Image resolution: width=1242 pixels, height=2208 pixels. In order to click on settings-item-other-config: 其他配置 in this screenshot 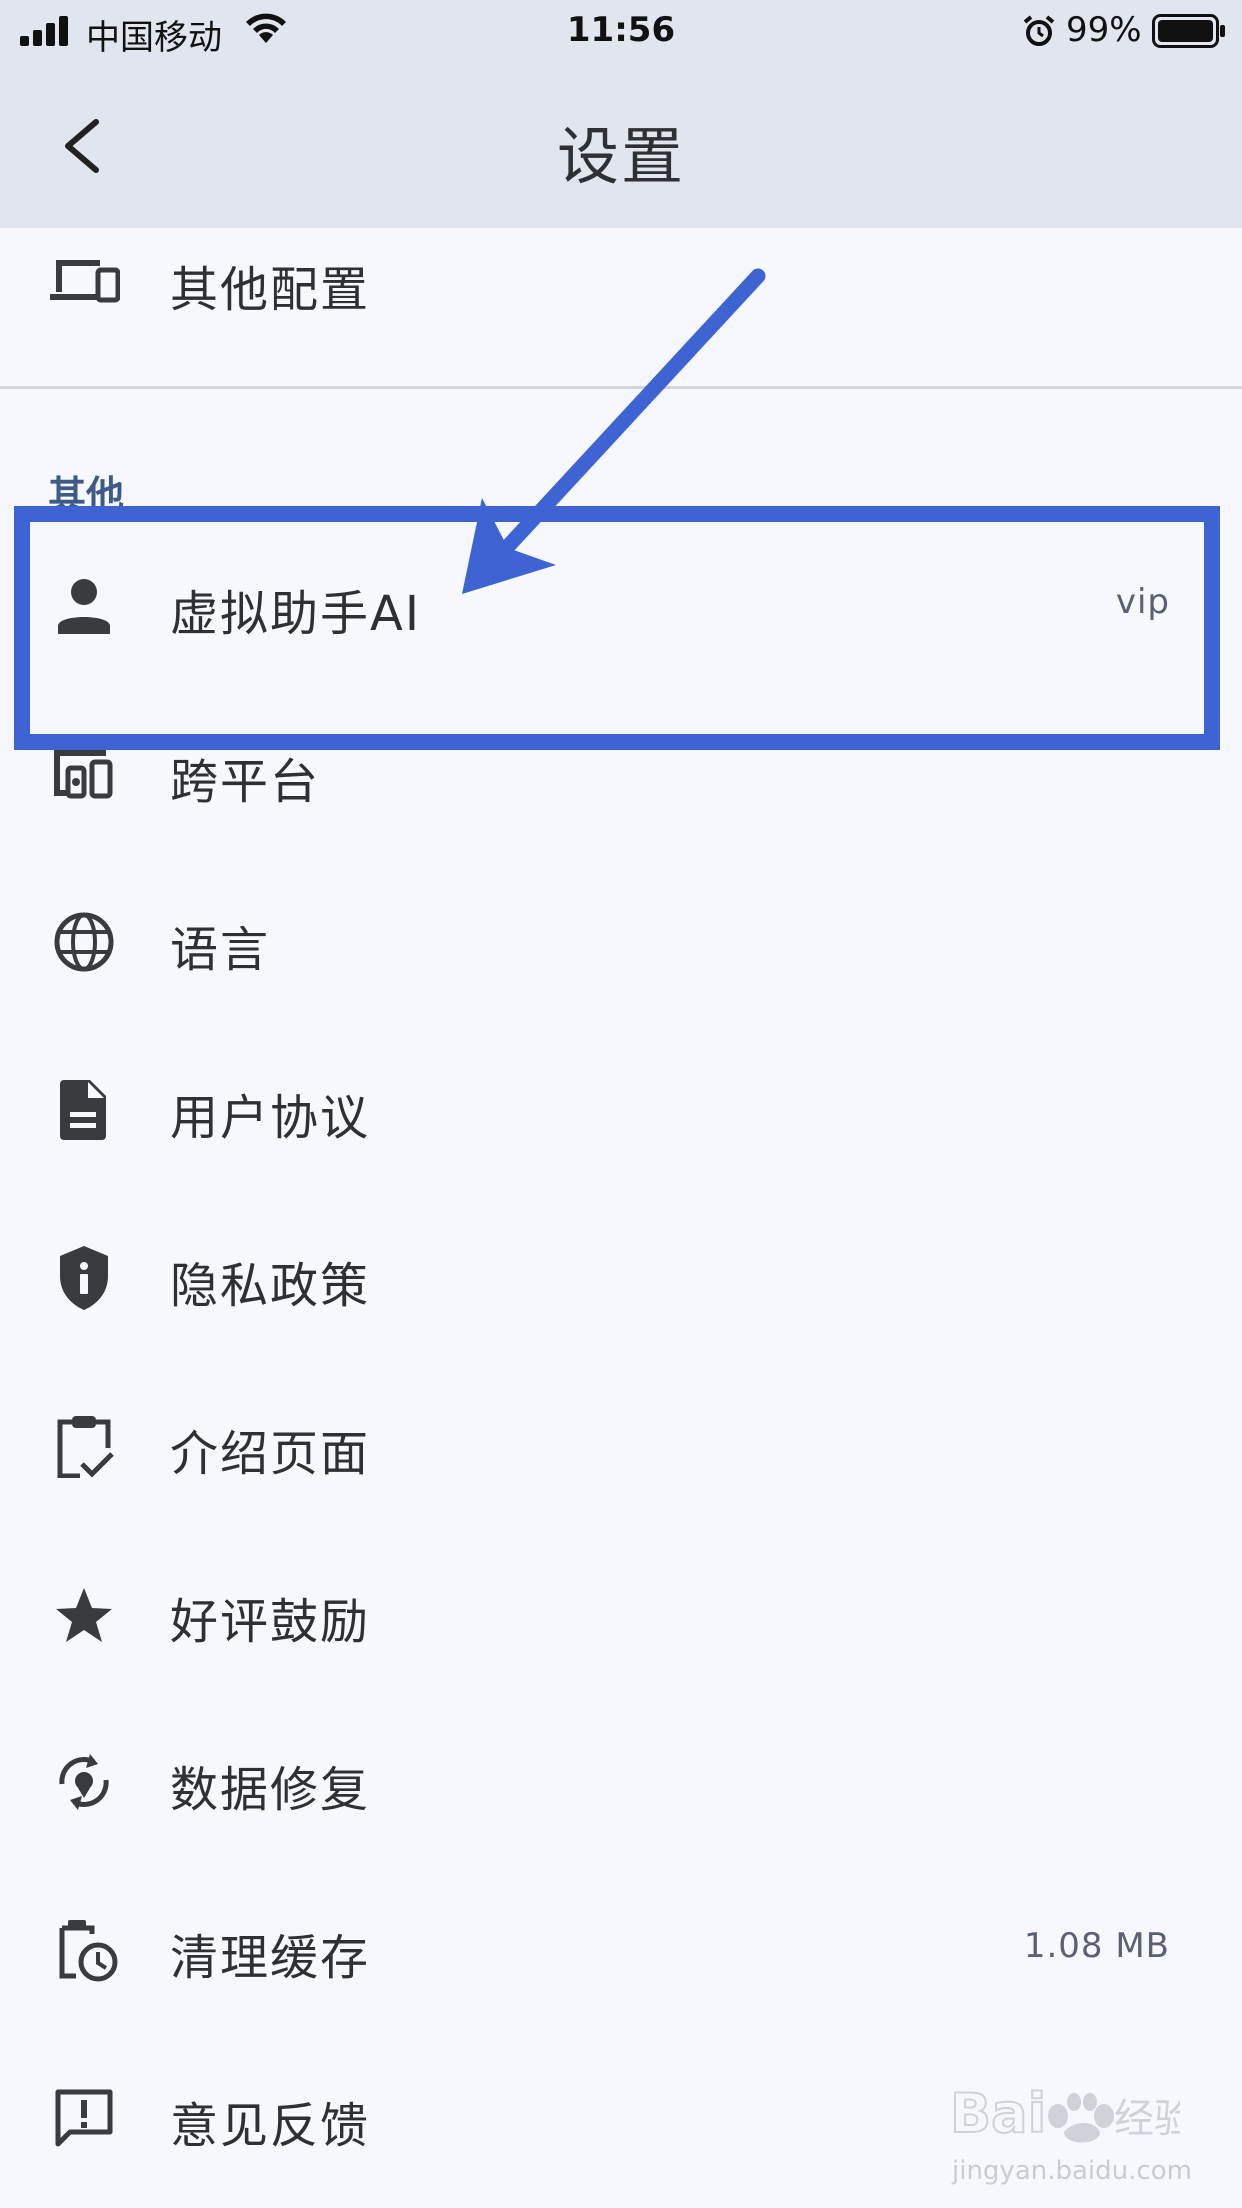, I will do `click(621, 282)`.